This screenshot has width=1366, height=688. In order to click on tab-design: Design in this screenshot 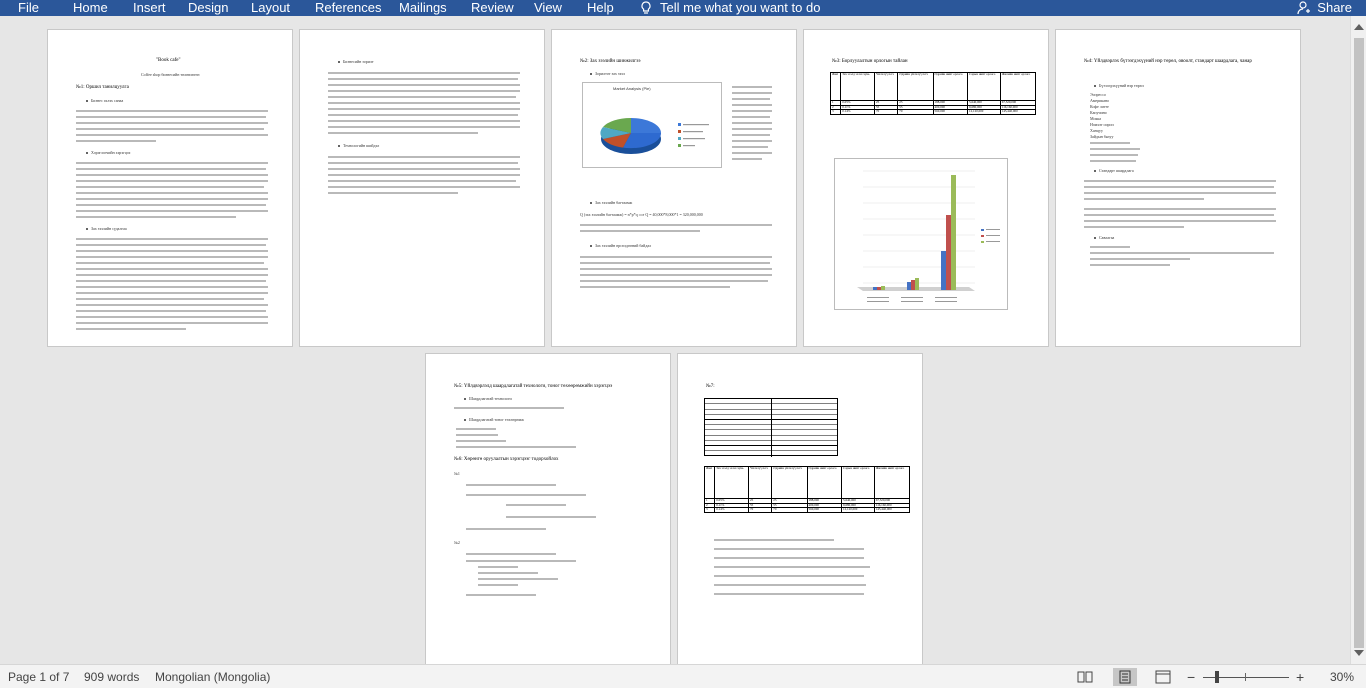, I will do `click(208, 8)`.